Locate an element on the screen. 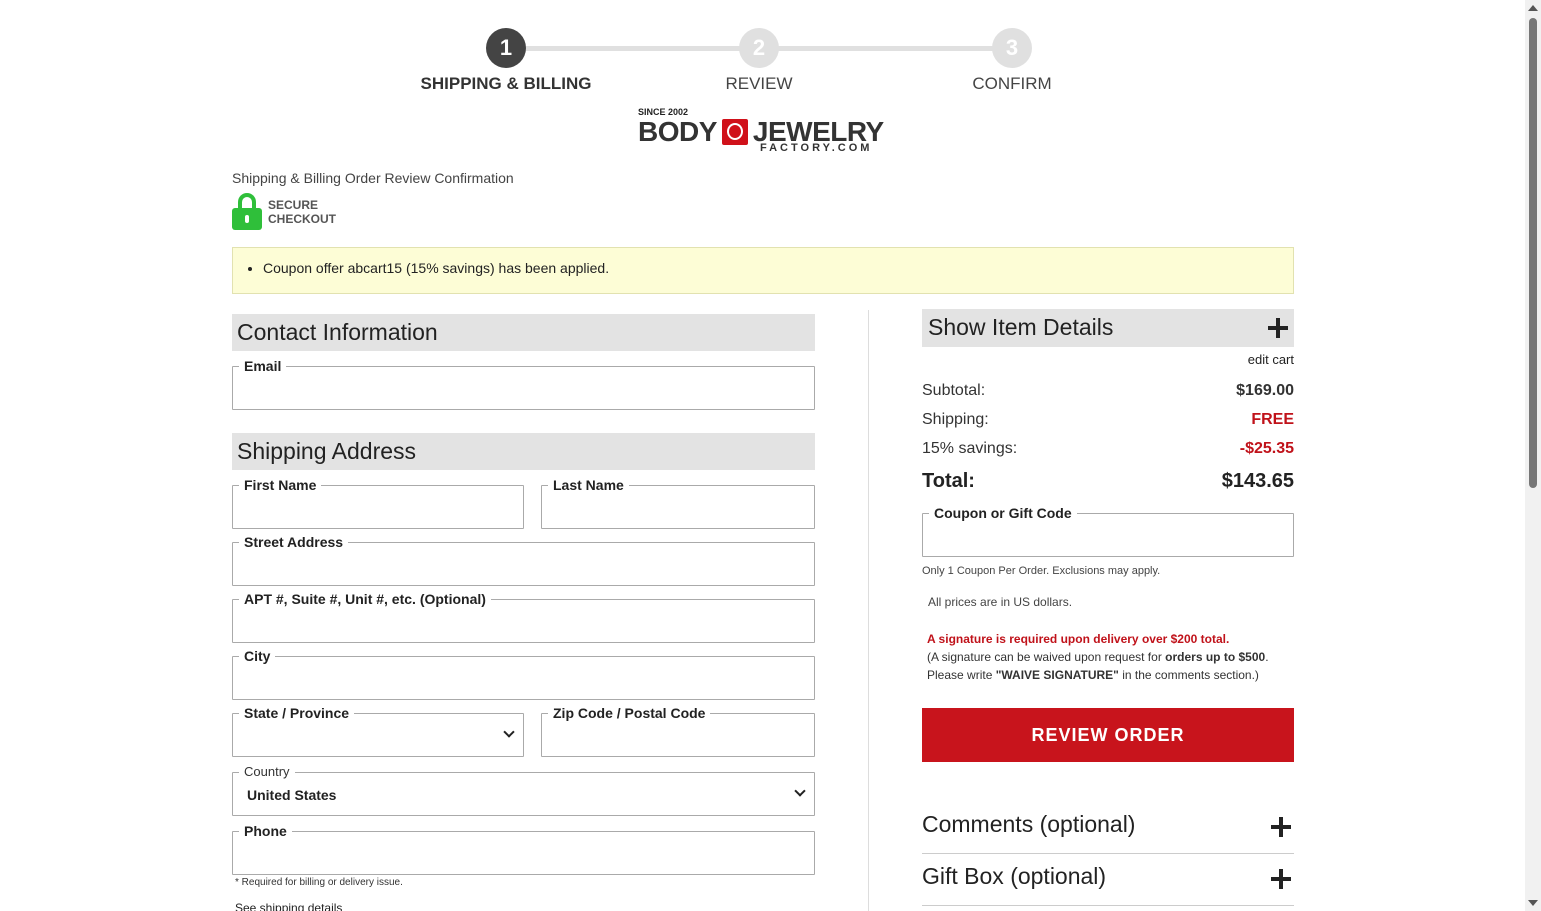  comments-label: Comments (optional) is located at coordinates (1029, 824).